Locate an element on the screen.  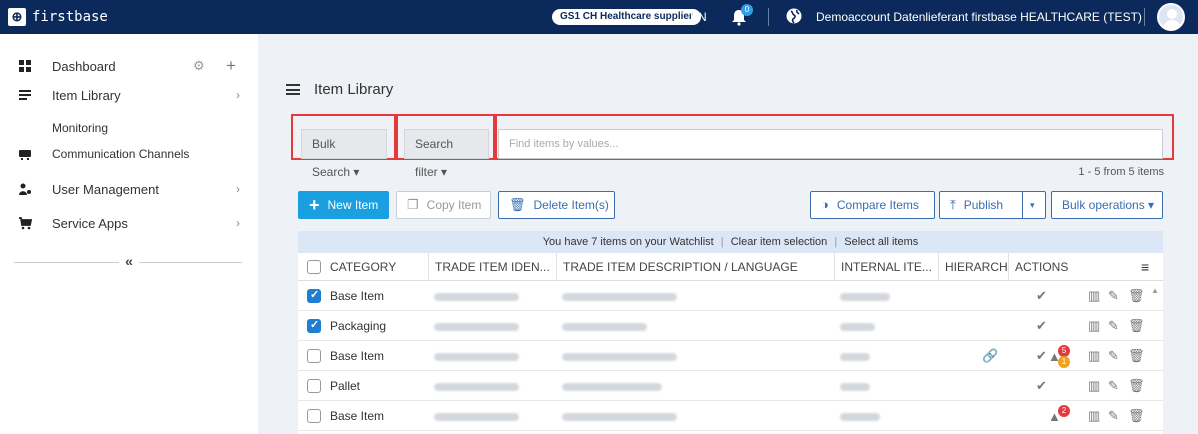
firstbase-logo: ⊕ firstbase is located at coordinates (58, 17).